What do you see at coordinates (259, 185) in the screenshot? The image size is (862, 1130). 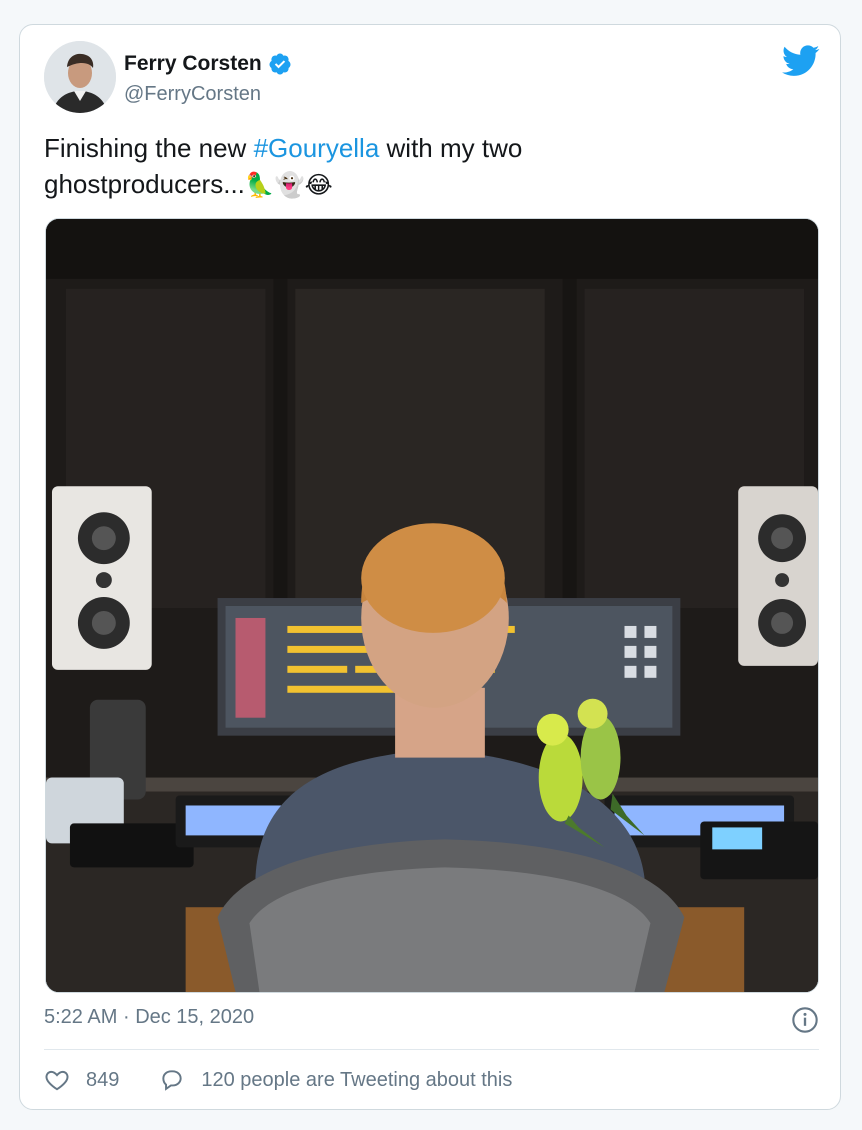 I see `parrot-emoji: 🦜` at bounding box center [259, 185].